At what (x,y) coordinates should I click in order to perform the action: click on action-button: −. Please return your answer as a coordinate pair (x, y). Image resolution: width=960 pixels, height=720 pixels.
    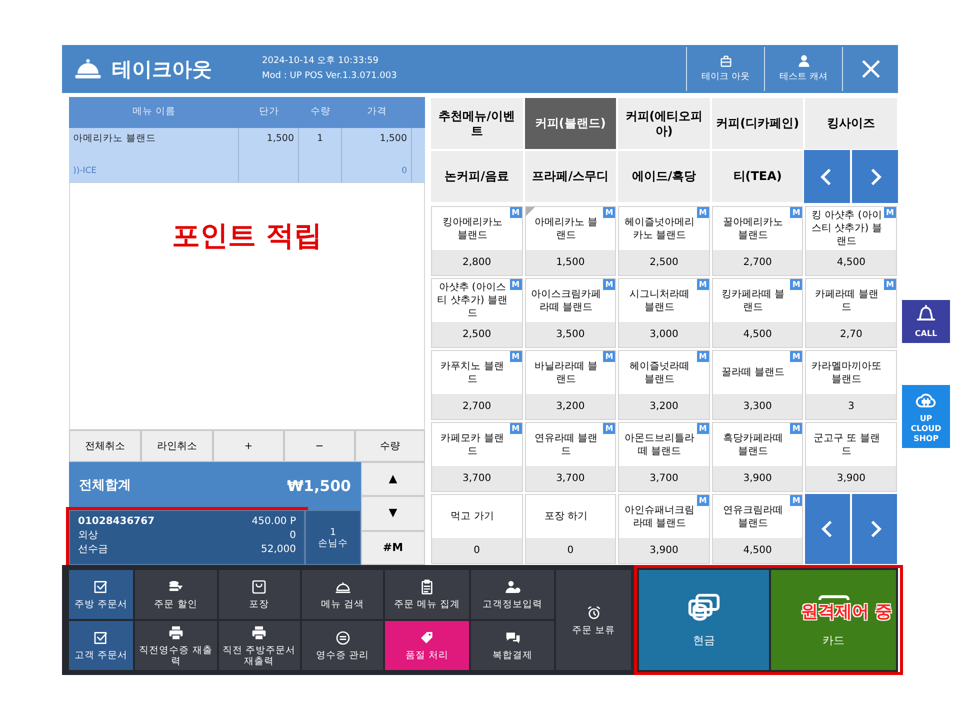
    Looking at the image, I should click on (319, 446).